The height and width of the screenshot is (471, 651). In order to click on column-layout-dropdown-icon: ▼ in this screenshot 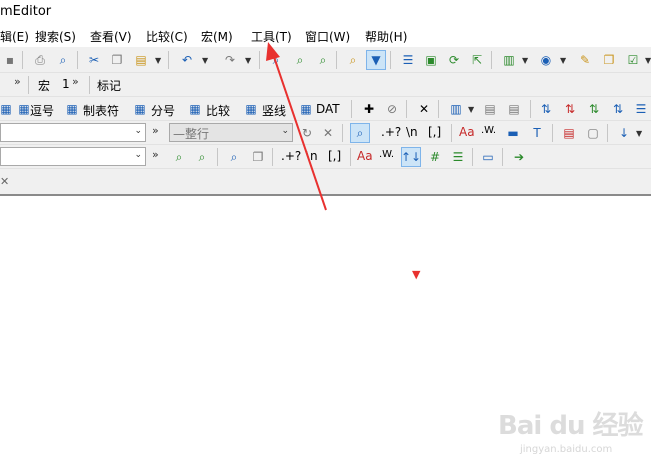, I will do `click(471, 109)`.